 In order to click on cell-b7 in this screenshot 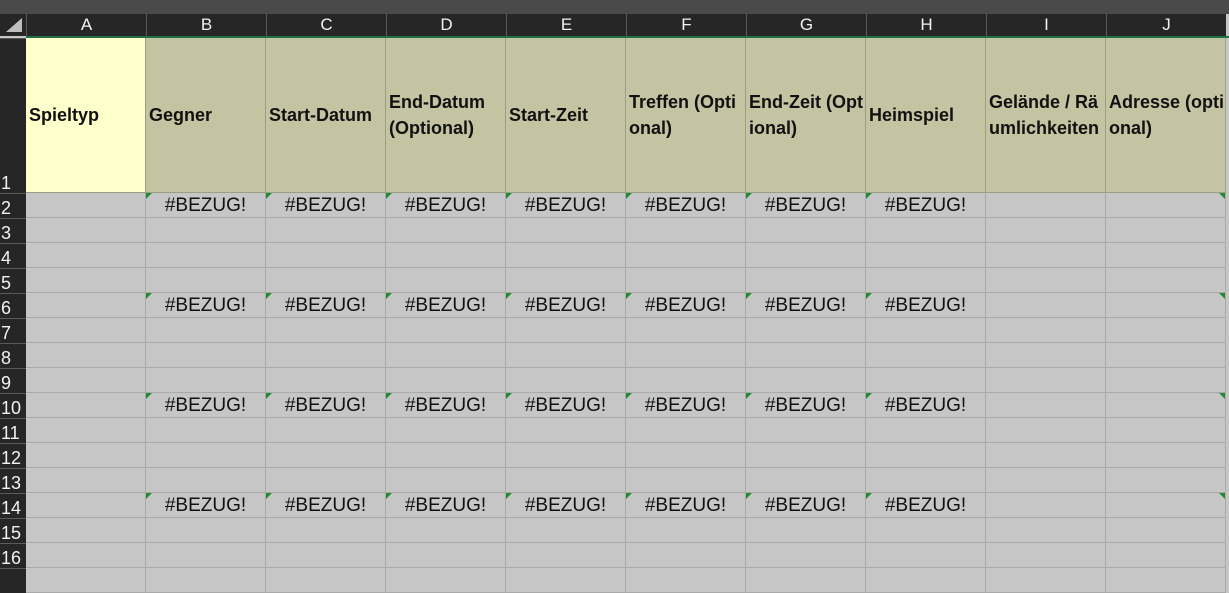, I will do `click(206, 330)`.